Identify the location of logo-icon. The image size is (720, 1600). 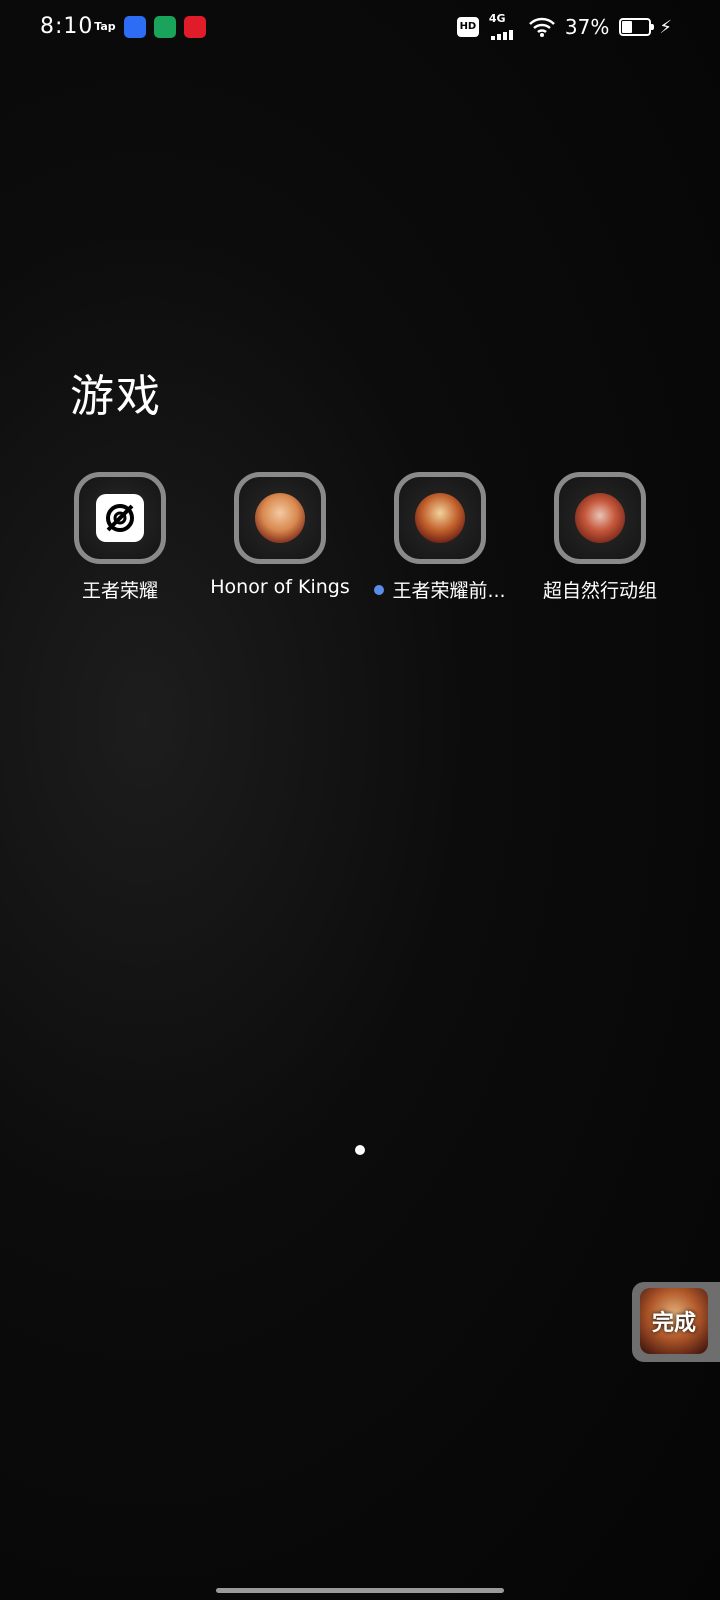
(120, 518).